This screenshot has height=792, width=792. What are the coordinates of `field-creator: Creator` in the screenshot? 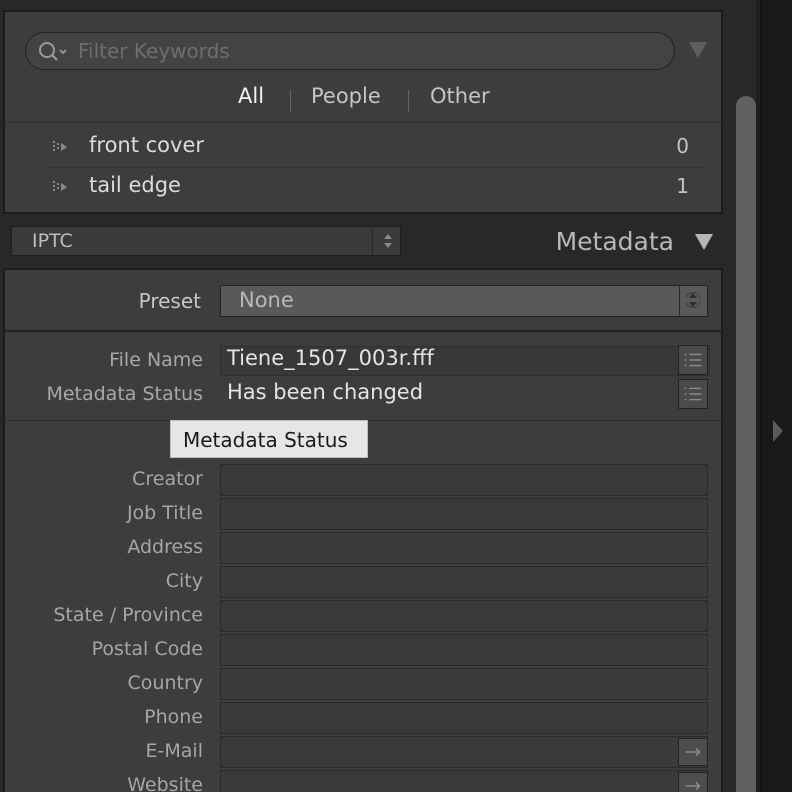 It's located at (363, 481).